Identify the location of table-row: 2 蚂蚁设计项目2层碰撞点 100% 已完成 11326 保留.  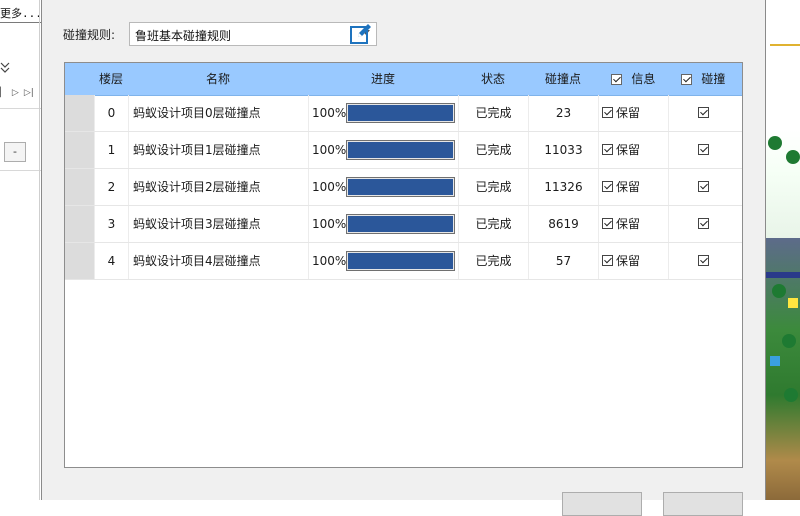
(403, 187).